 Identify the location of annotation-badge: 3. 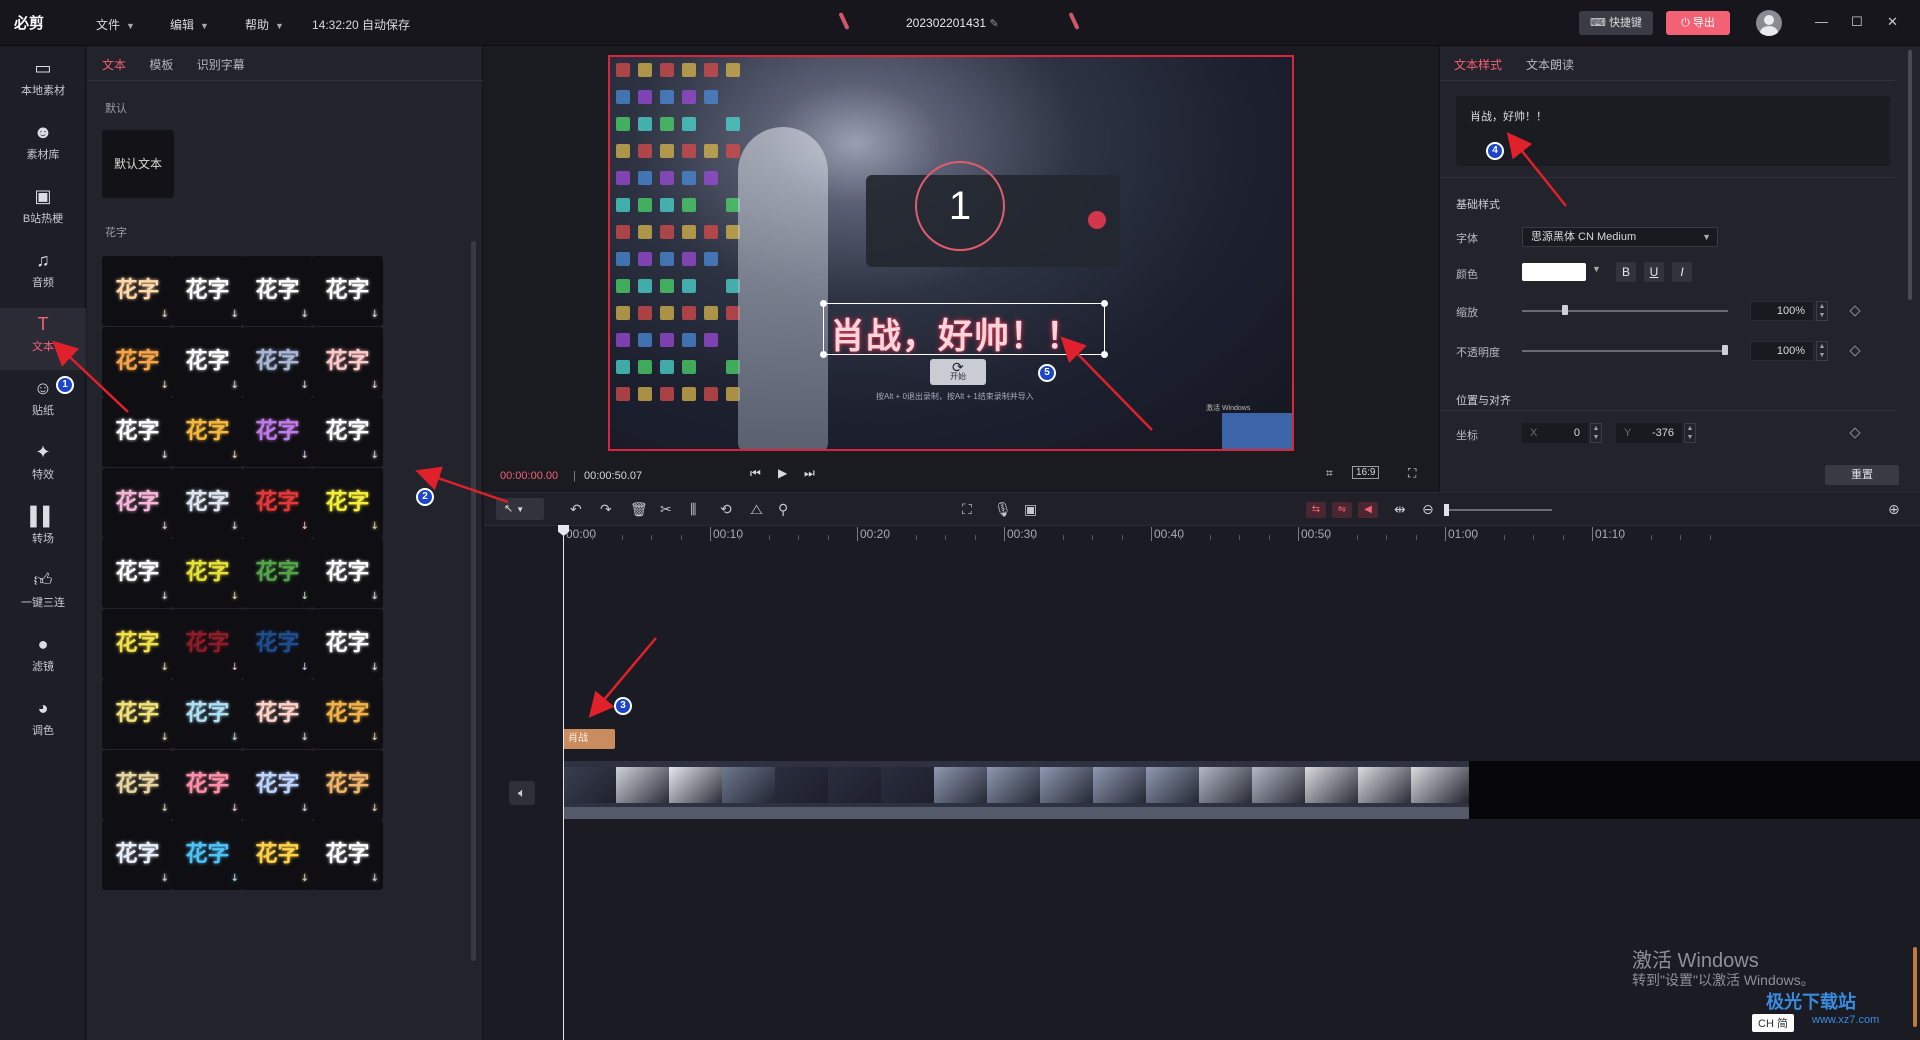
(623, 706).